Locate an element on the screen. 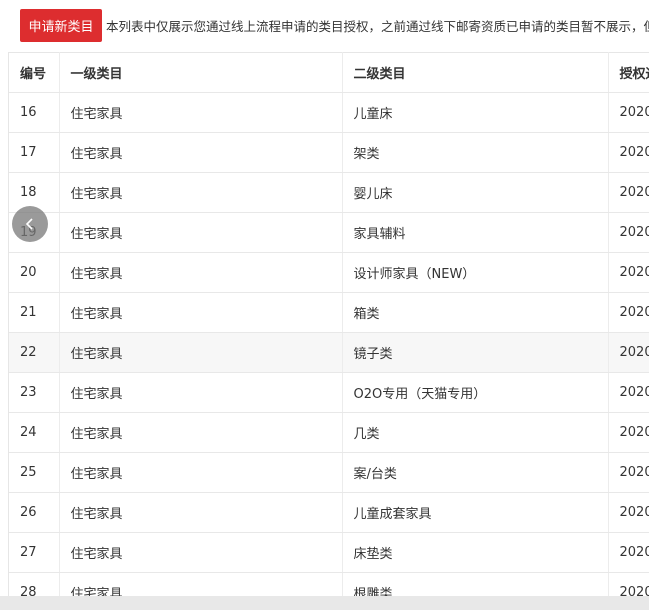 The width and height of the screenshot is (649, 610). chevron-left-icon is located at coordinates (30, 224).